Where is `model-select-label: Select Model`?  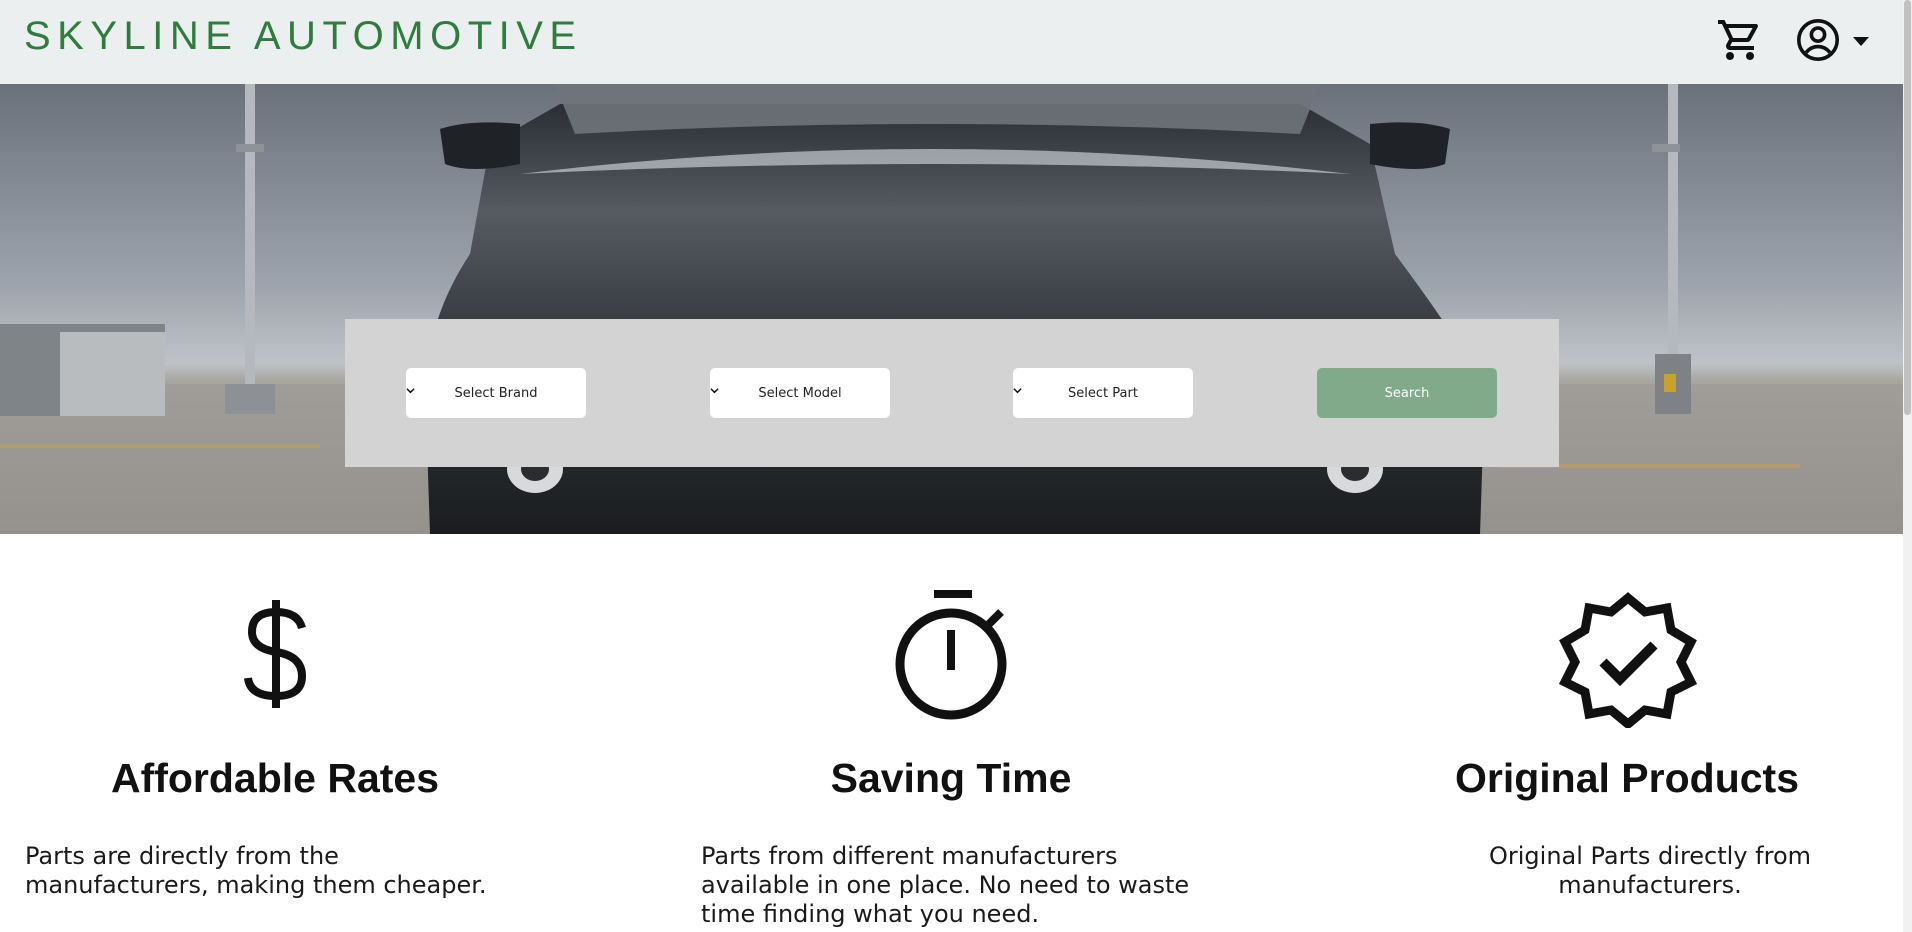
model-select-label: Select Model is located at coordinates (800, 393).